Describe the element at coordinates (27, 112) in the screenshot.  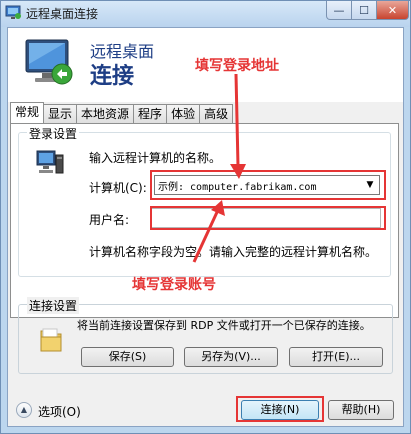
I see `tab-general: 常规` at that location.